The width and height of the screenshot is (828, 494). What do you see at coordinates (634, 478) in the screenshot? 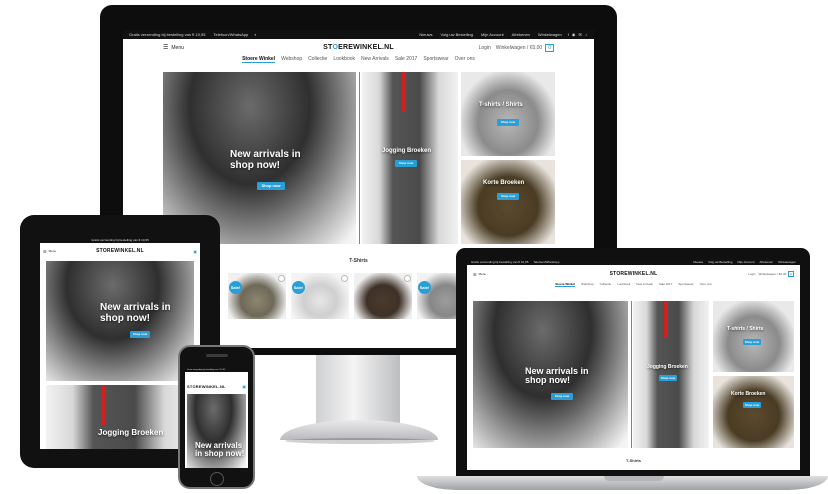
I see `laptop-notch` at bounding box center [634, 478].